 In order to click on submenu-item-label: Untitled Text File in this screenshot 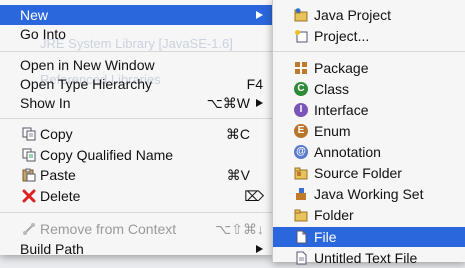, I will do `click(366, 258)`.